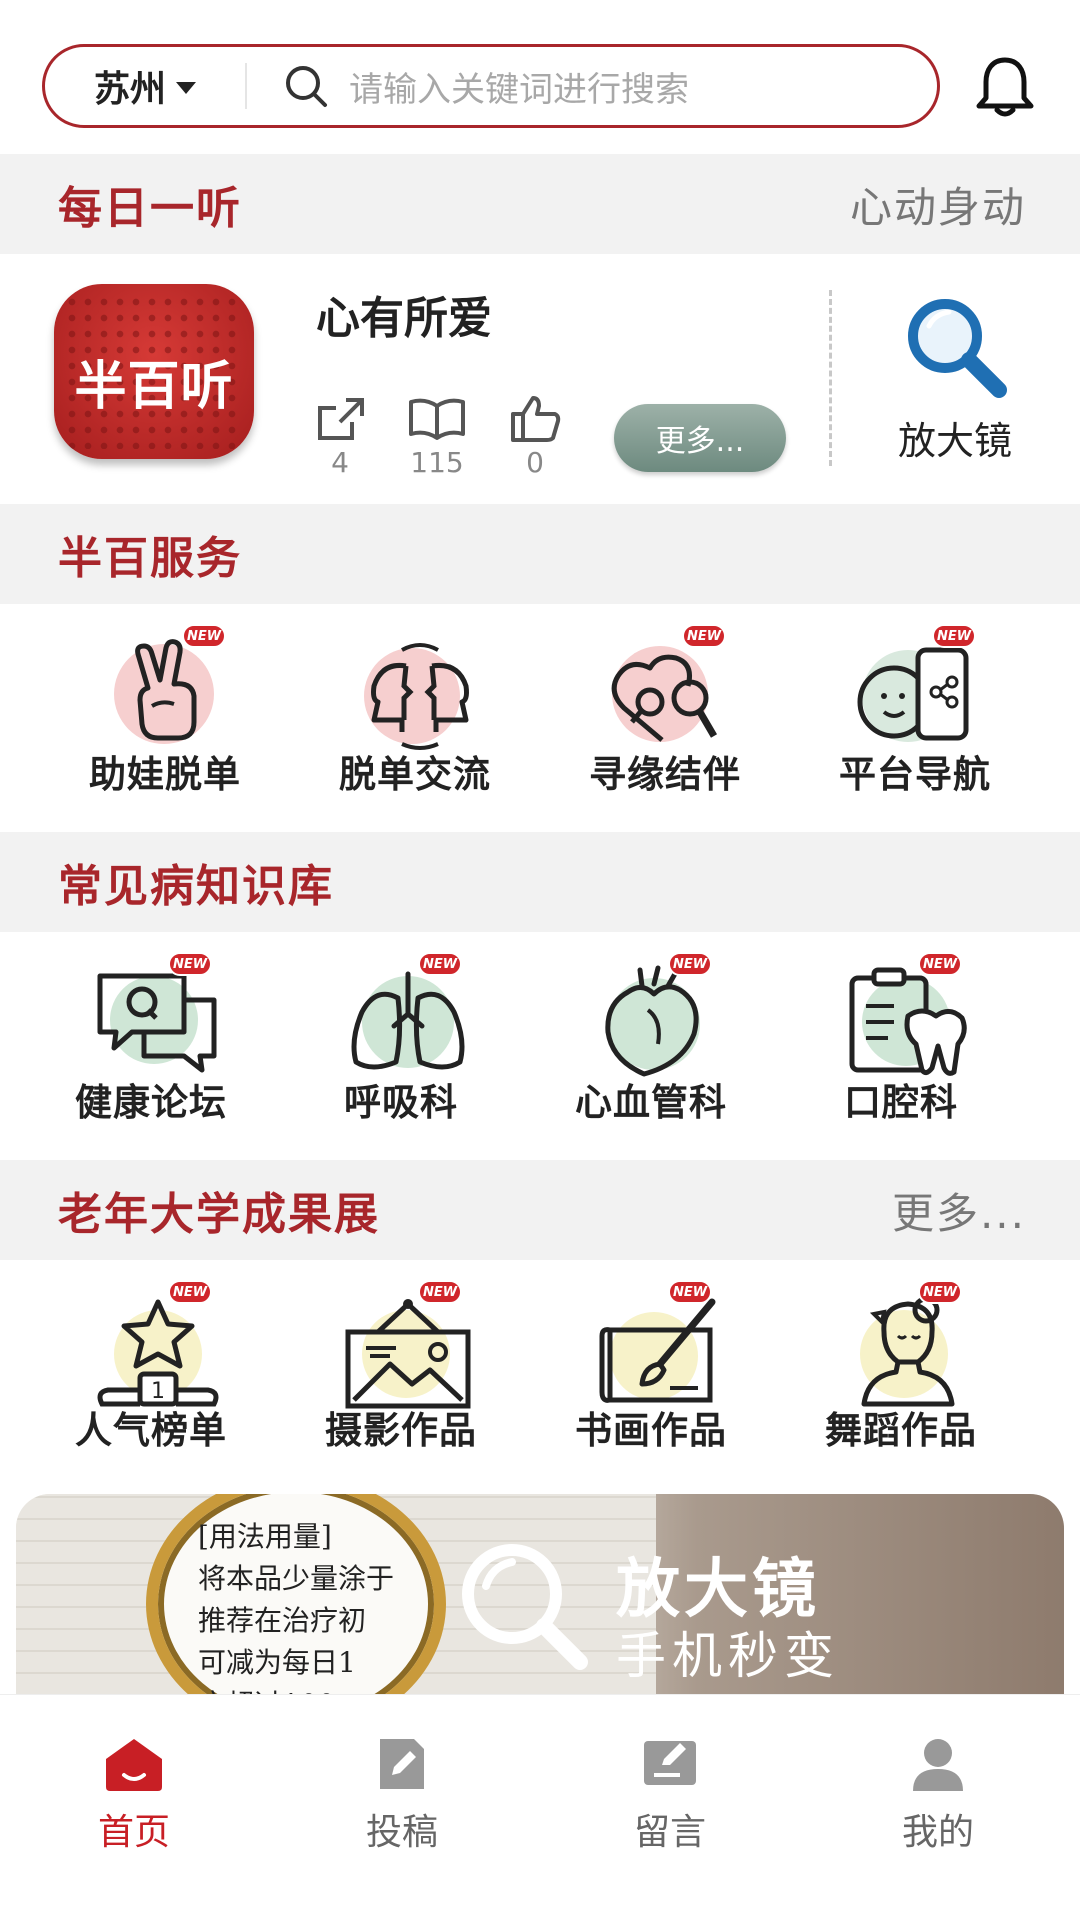  What do you see at coordinates (402, 1795) in the screenshot?
I see `tab-submit: 投稿` at bounding box center [402, 1795].